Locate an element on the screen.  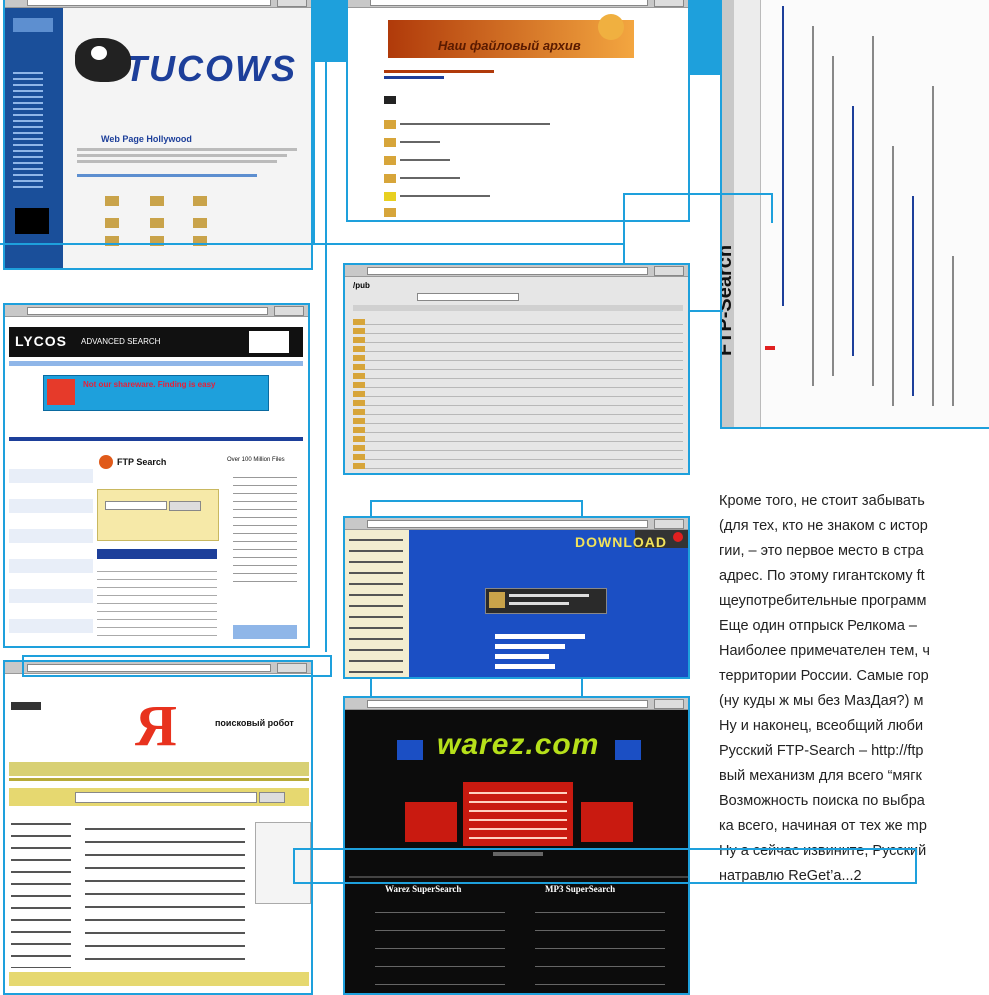
tucows-logo: TUCOWS is located at coordinates (211, 68).